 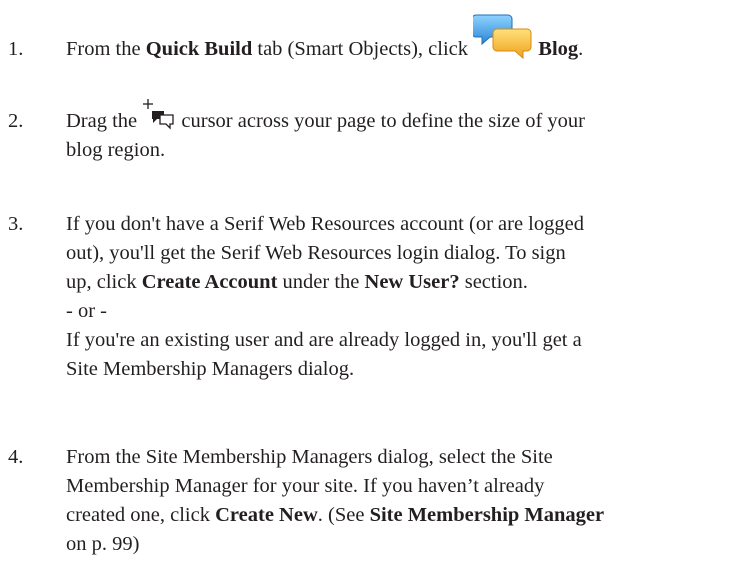 What do you see at coordinates (16, 49) in the screenshot?
I see `step-number: 1.` at bounding box center [16, 49].